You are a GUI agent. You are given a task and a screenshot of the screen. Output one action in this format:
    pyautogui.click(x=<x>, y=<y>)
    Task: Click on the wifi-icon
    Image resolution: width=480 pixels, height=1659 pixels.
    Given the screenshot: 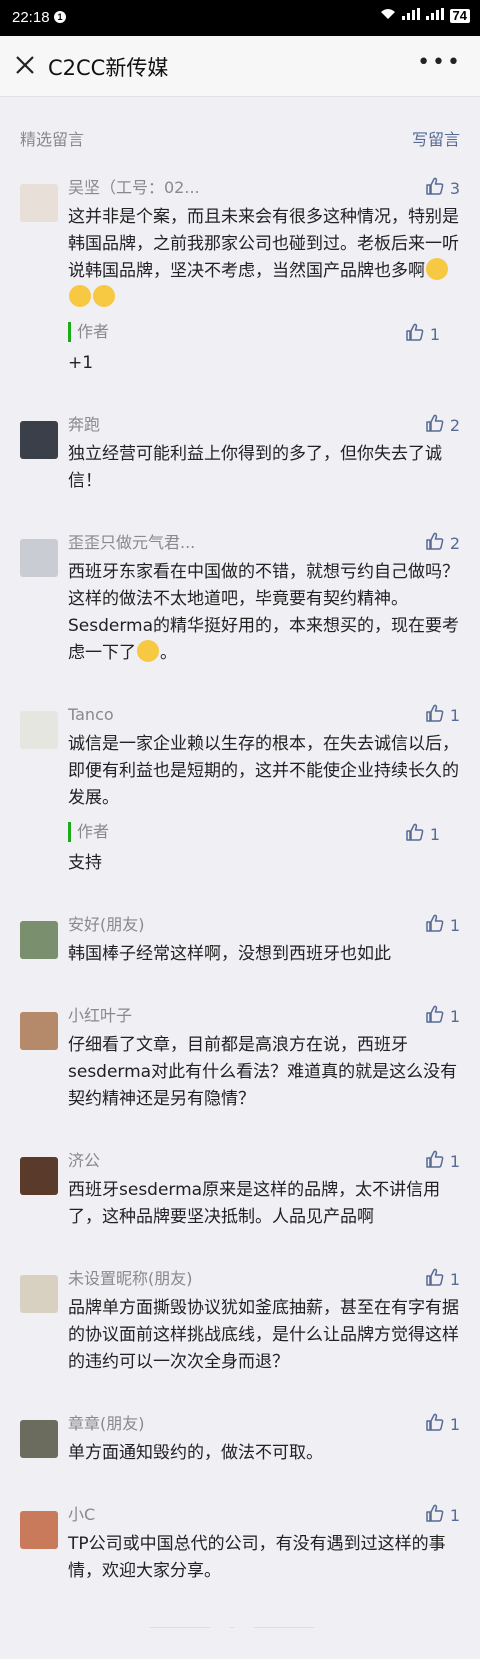 What is the action you would take?
    pyautogui.click(x=388, y=15)
    